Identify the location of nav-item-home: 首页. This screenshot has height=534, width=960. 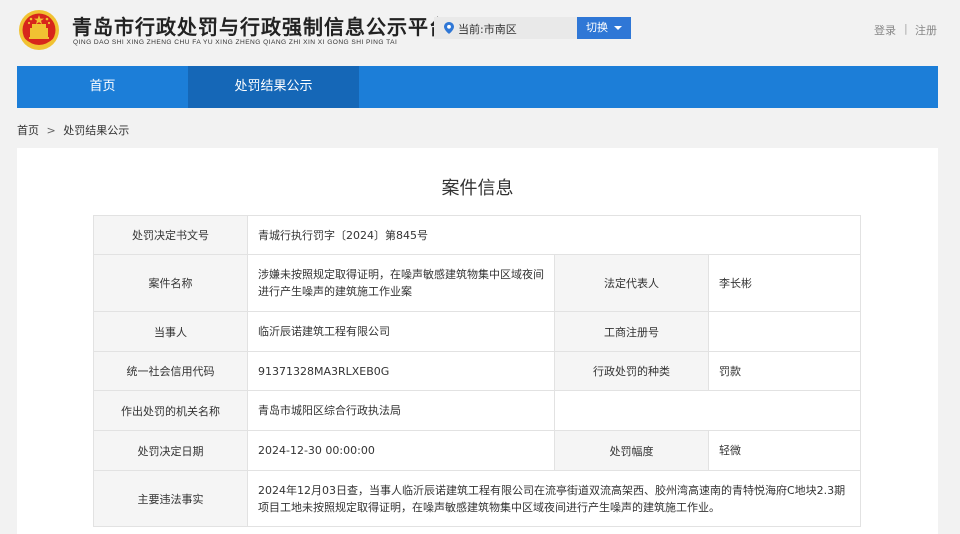
(102, 87).